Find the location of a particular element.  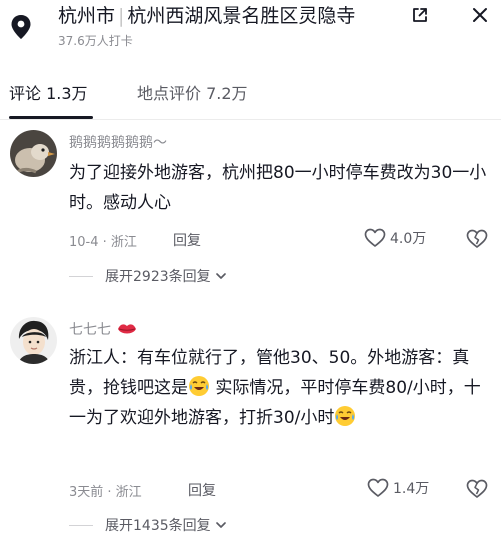

like-button: 4.0万 is located at coordinates (395, 238).